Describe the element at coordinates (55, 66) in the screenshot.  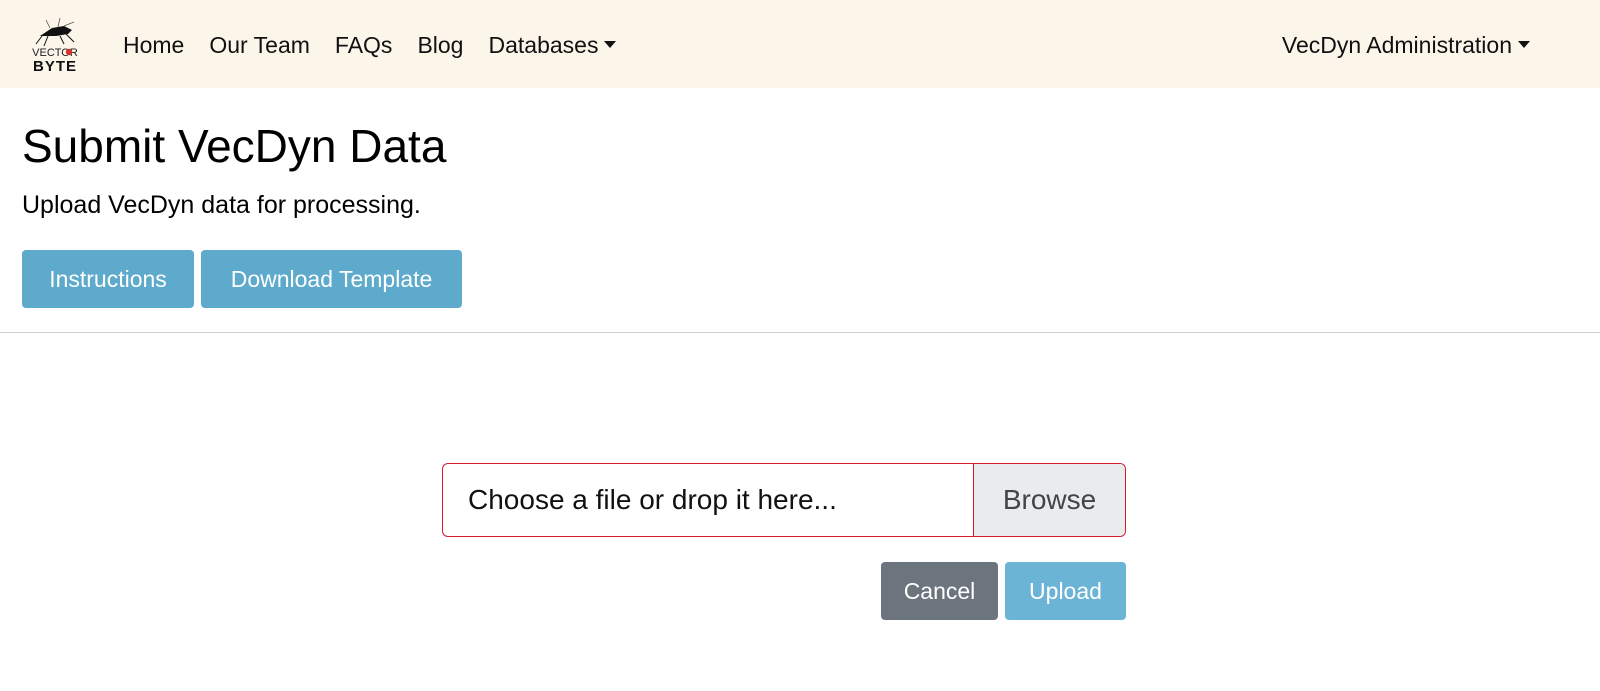
I see `logo-text-byte: BYTE` at that location.